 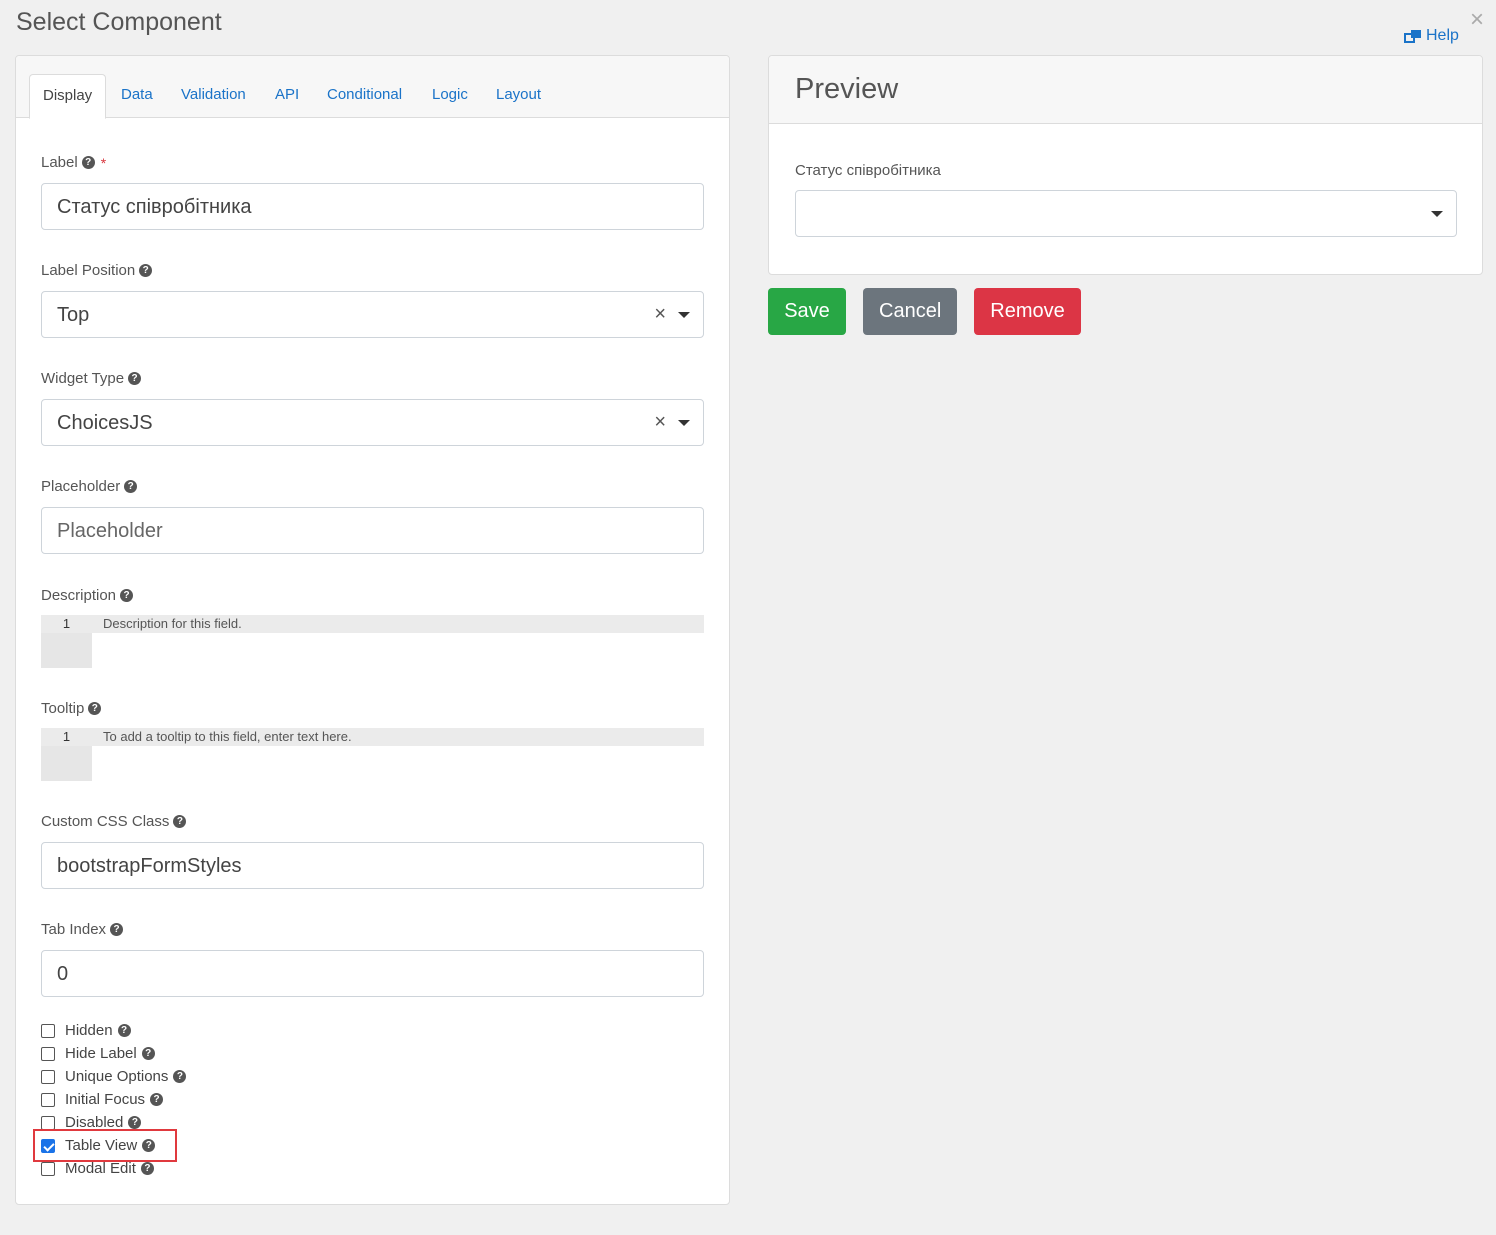 What do you see at coordinates (1125, 165) in the screenshot?
I see `preview-panel: Preview Статус співробітника` at bounding box center [1125, 165].